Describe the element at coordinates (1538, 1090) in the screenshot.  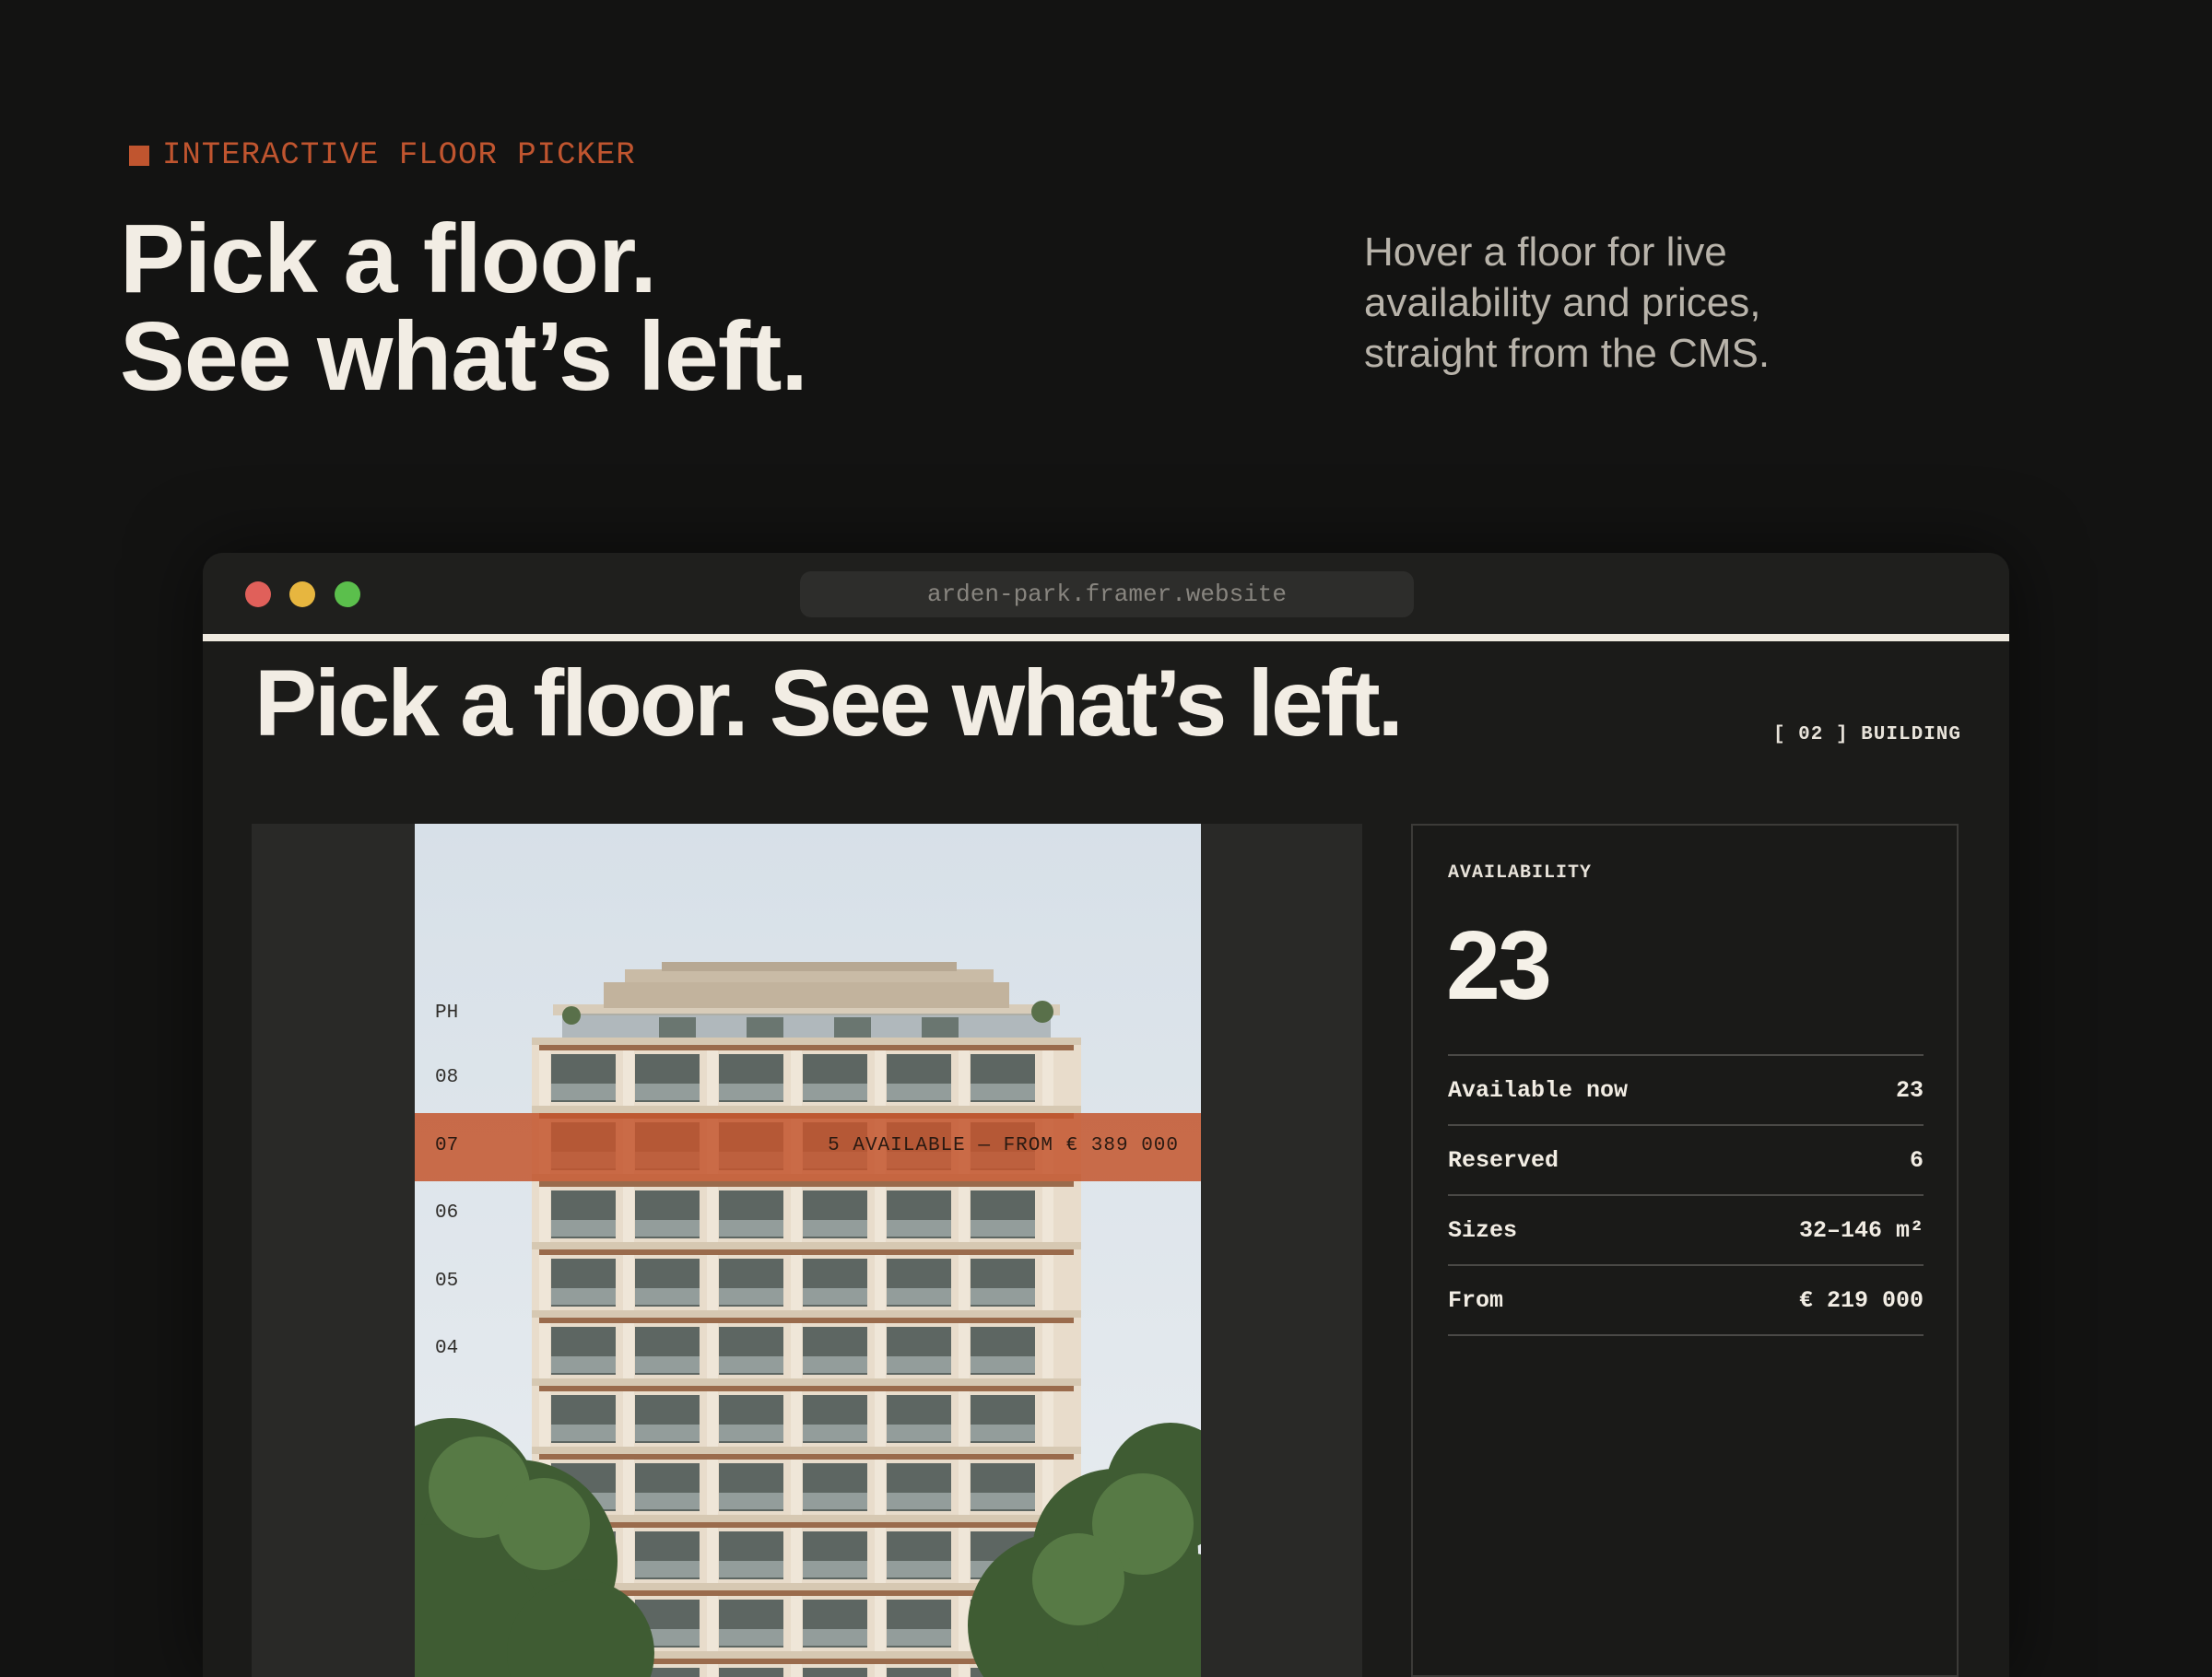
I see `stat-label: Available now` at that location.